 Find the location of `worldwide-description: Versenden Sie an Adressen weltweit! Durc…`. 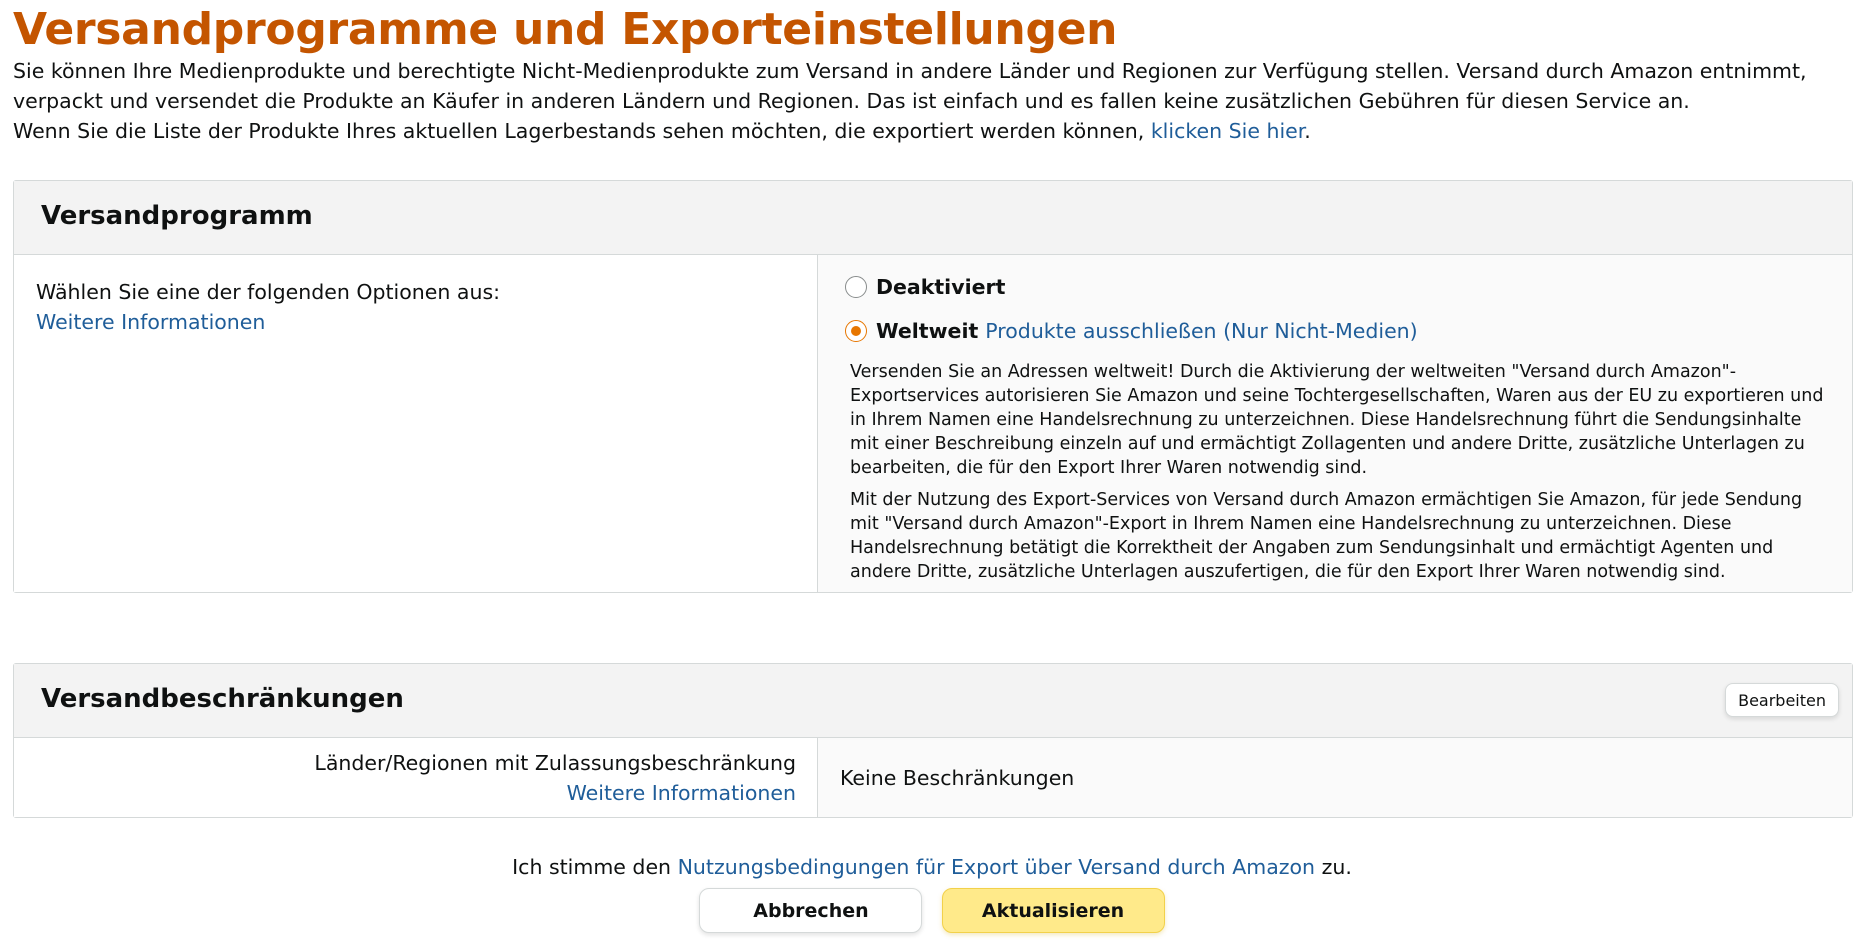

worldwide-description: Versenden Sie an Adressen weltweit! Durc… is located at coordinates (1348, 465).